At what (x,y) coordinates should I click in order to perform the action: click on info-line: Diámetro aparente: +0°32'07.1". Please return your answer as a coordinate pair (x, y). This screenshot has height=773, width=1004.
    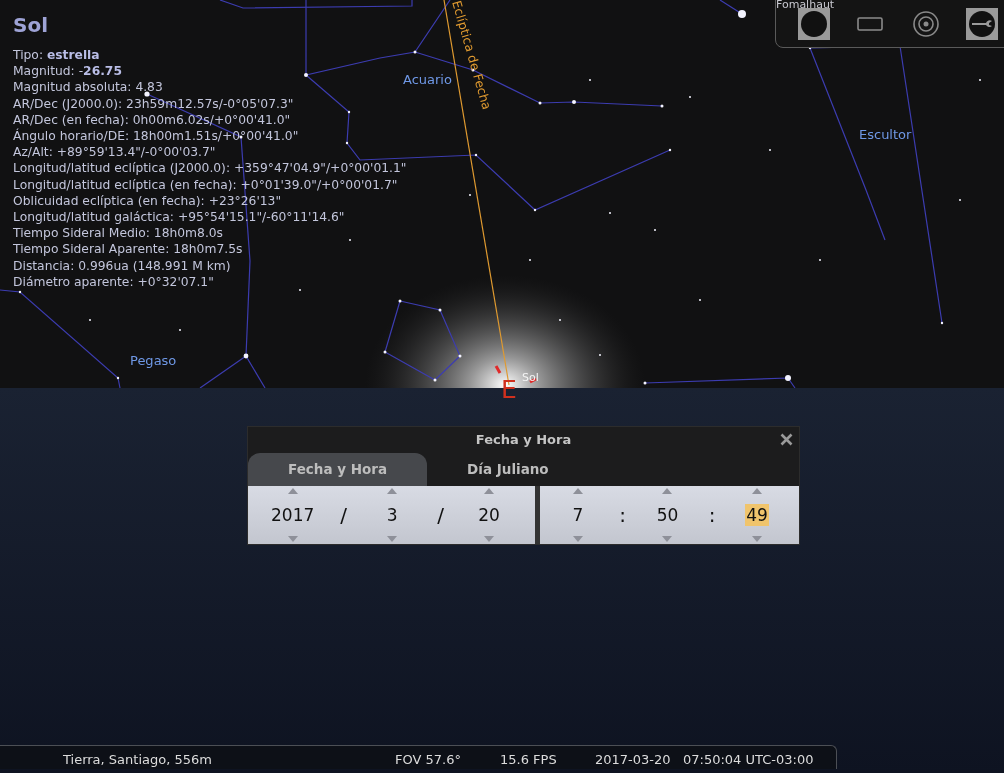
    Looking at the image, I should click on (114, 282).